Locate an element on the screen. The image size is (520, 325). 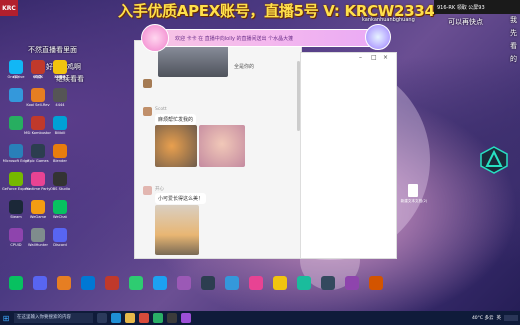
stream-logo: KRC is located at coordinates (9, 8).